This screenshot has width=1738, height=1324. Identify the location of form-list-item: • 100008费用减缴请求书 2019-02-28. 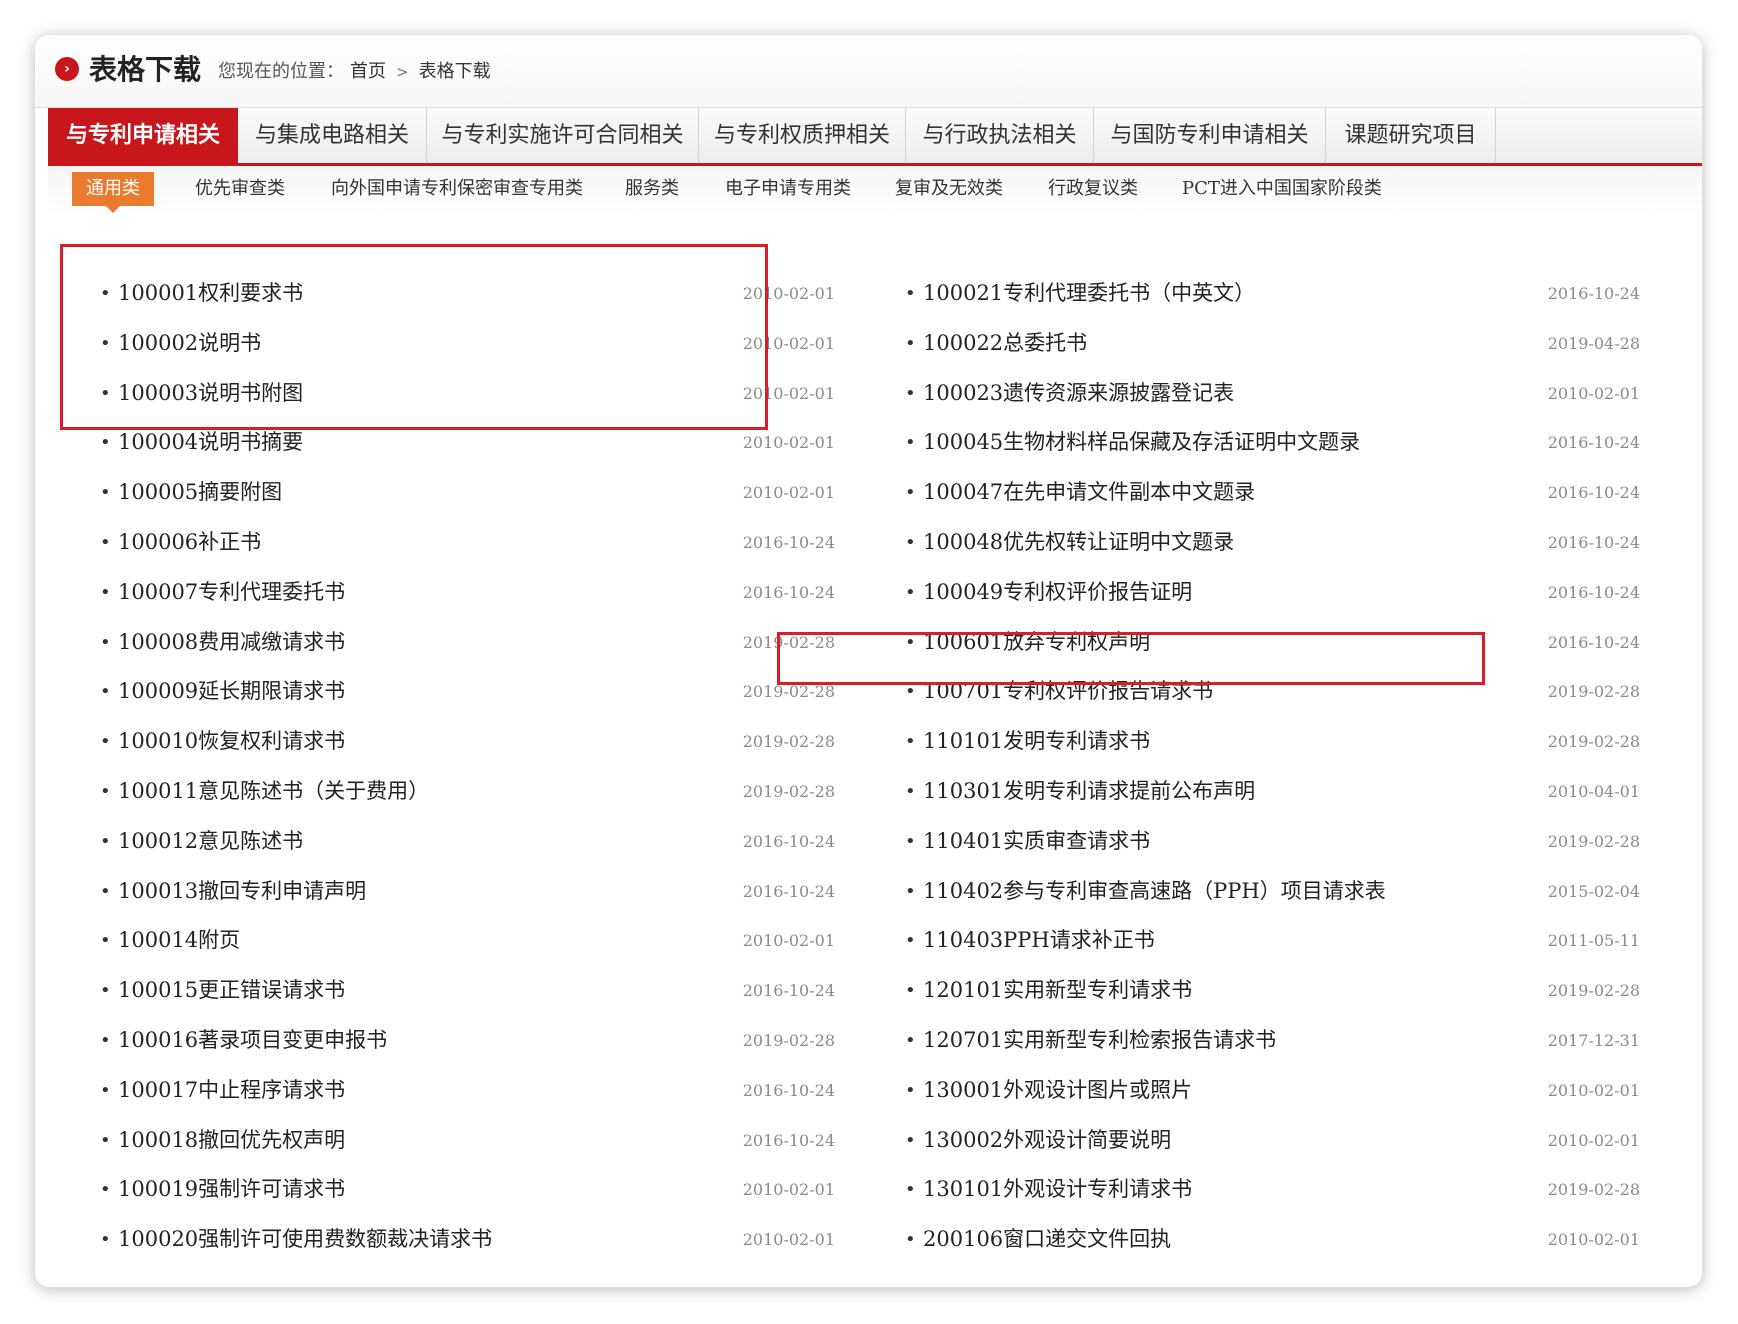
(467, 643).